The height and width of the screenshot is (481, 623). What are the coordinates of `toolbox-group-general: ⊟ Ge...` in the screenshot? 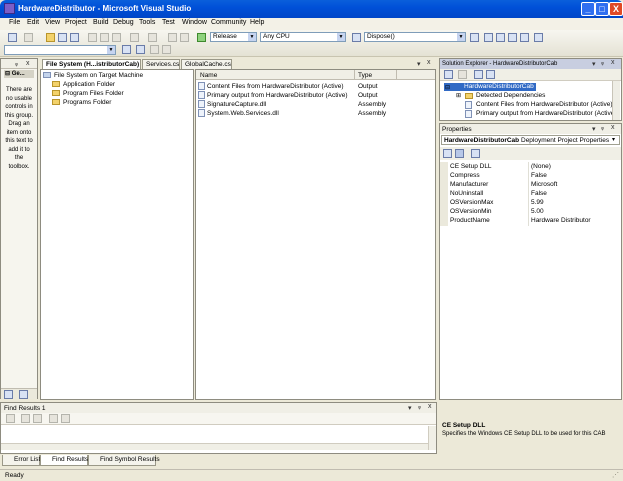 It's located at (19, 74).